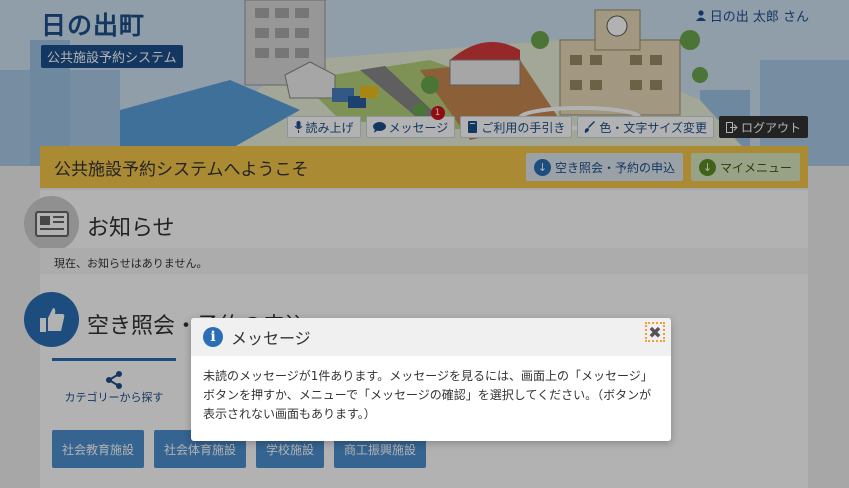  I want to click on dialog-header: i メッセージ, so click(431, 337).